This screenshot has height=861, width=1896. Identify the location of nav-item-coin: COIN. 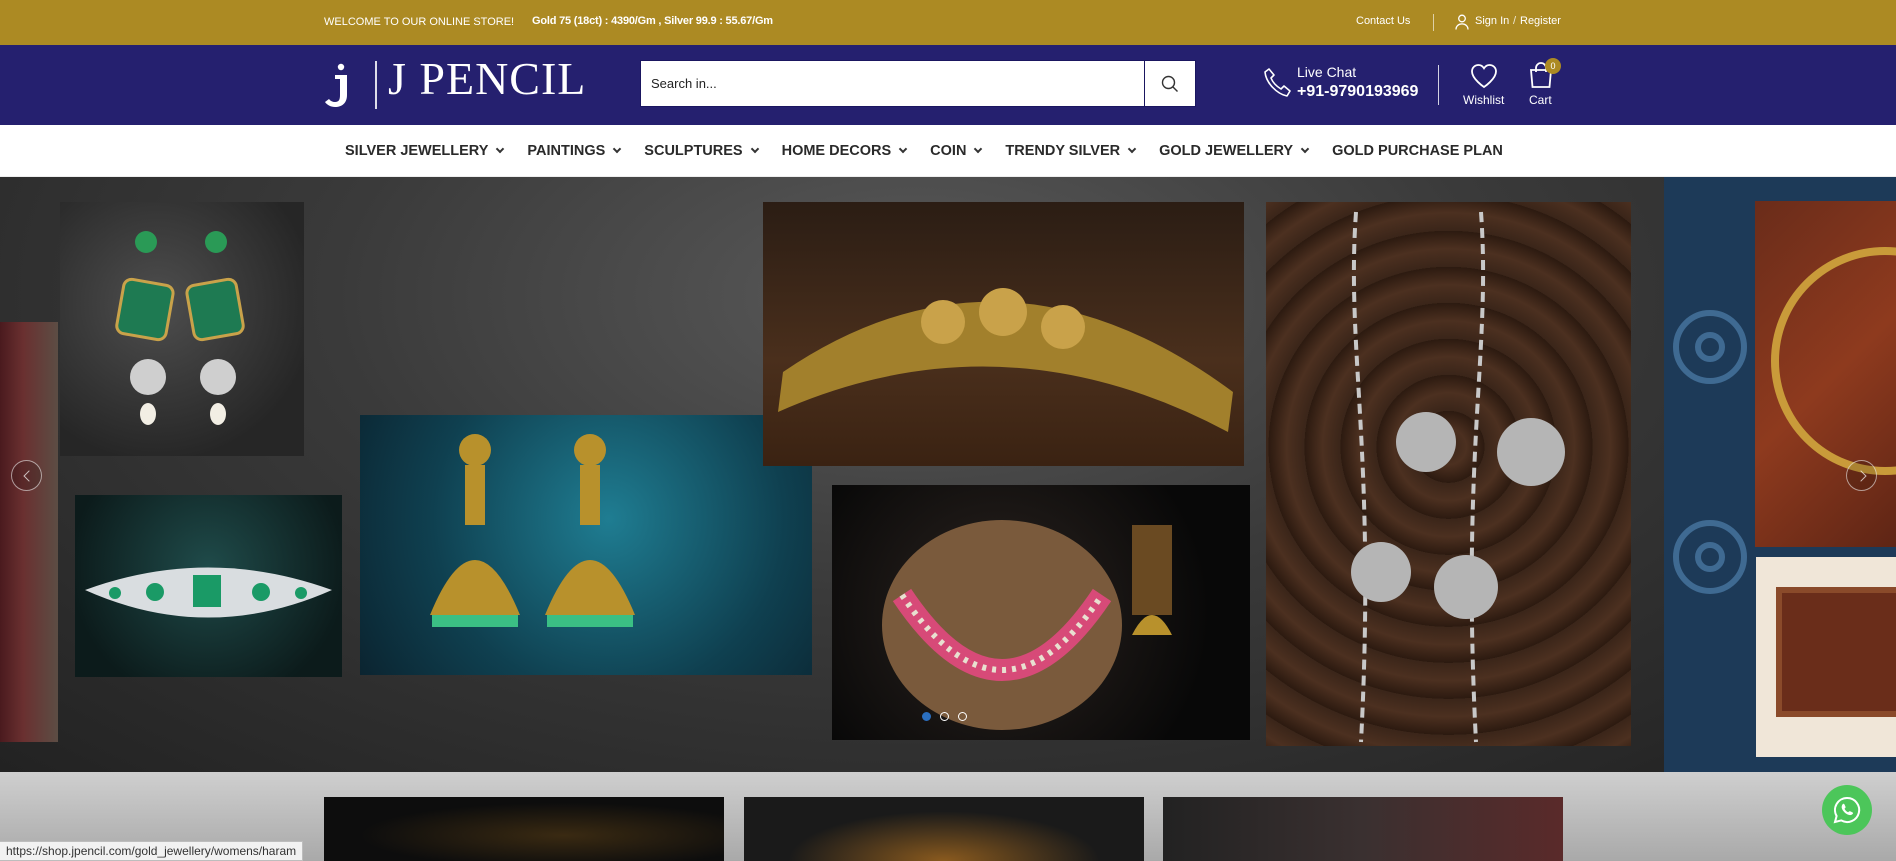
(956, 151).